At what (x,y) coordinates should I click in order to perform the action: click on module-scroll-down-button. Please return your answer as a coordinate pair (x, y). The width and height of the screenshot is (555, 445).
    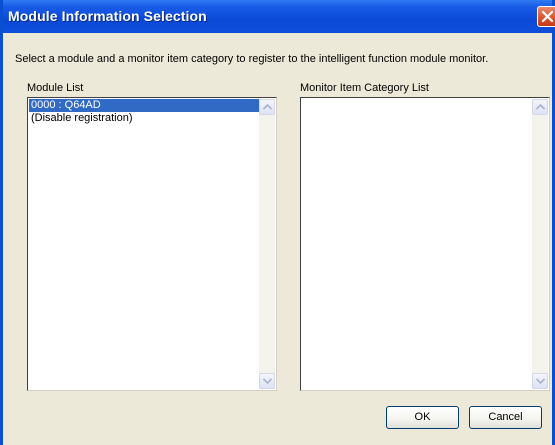
    Looking at the image, I should click on (267, 381).